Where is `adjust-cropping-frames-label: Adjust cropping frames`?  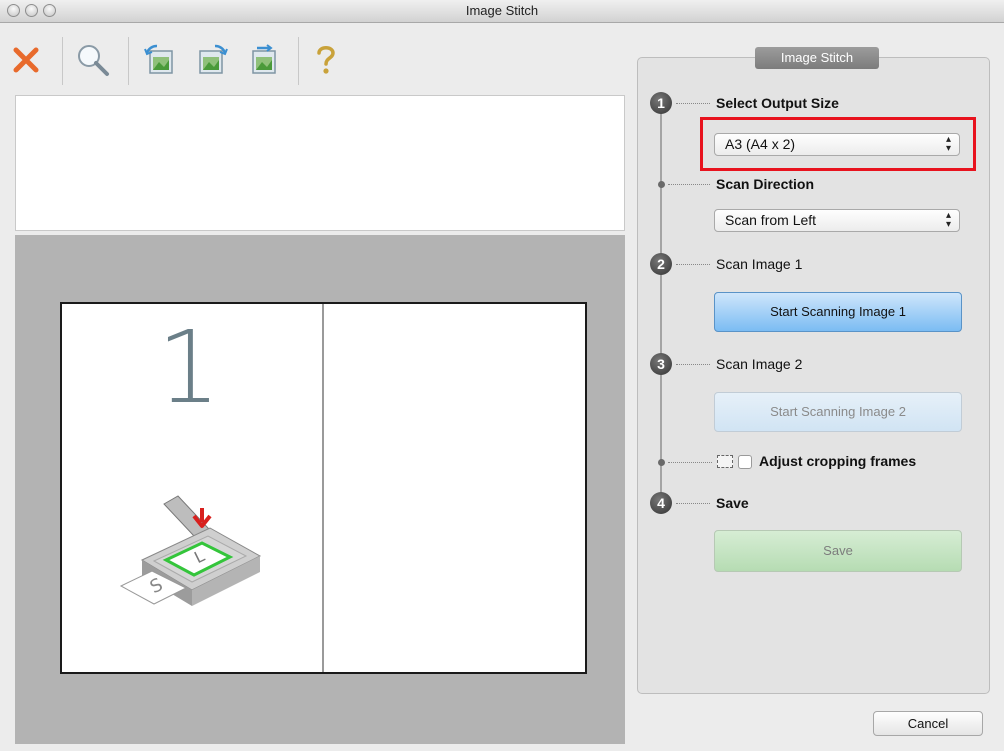 adjust-cropping-frames-label: Adjust cropping frames is located at coordinates (838, 461).